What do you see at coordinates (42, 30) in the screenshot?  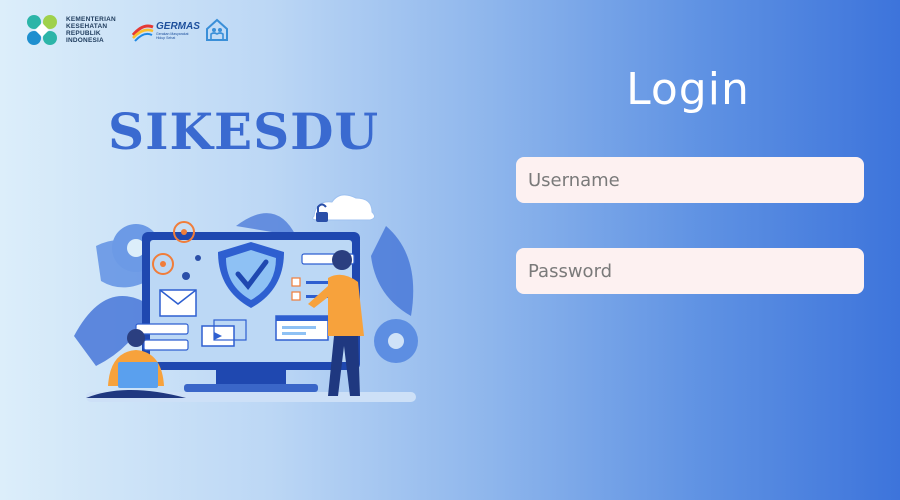 I see `kemenkes-logo-icon` at bounding box center [42, 30].